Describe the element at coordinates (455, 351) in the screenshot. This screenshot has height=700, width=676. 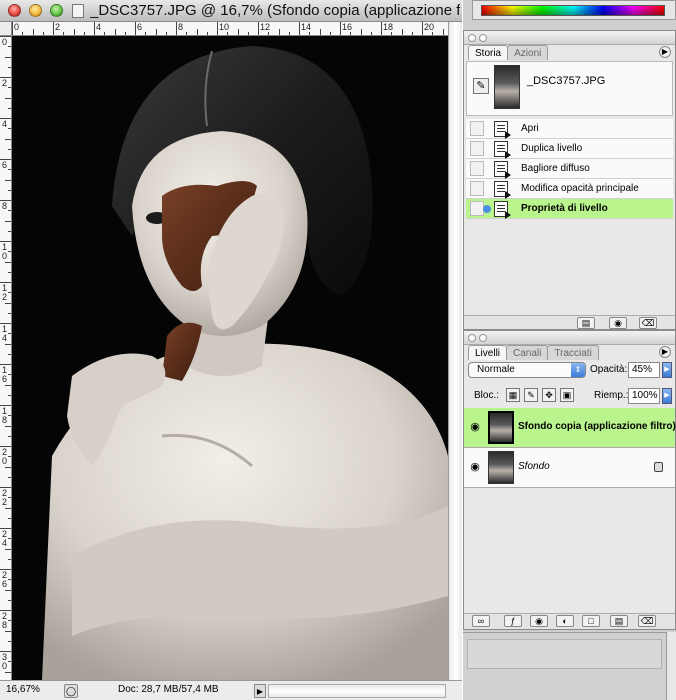
I see `vertical-scrollbar` at that location.